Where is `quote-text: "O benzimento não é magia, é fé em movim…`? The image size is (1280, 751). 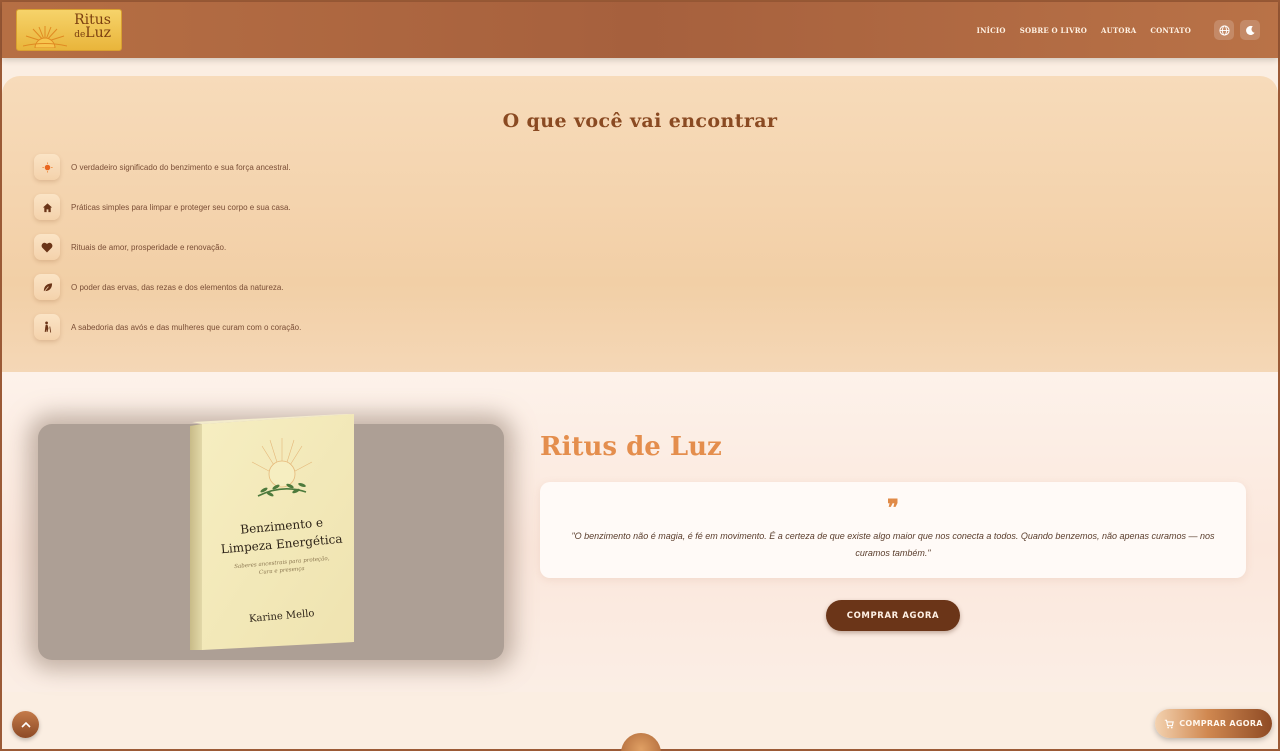 quote-text: "O benzimento não é magia, é fé em movim… is located at coordinates (893, 544).